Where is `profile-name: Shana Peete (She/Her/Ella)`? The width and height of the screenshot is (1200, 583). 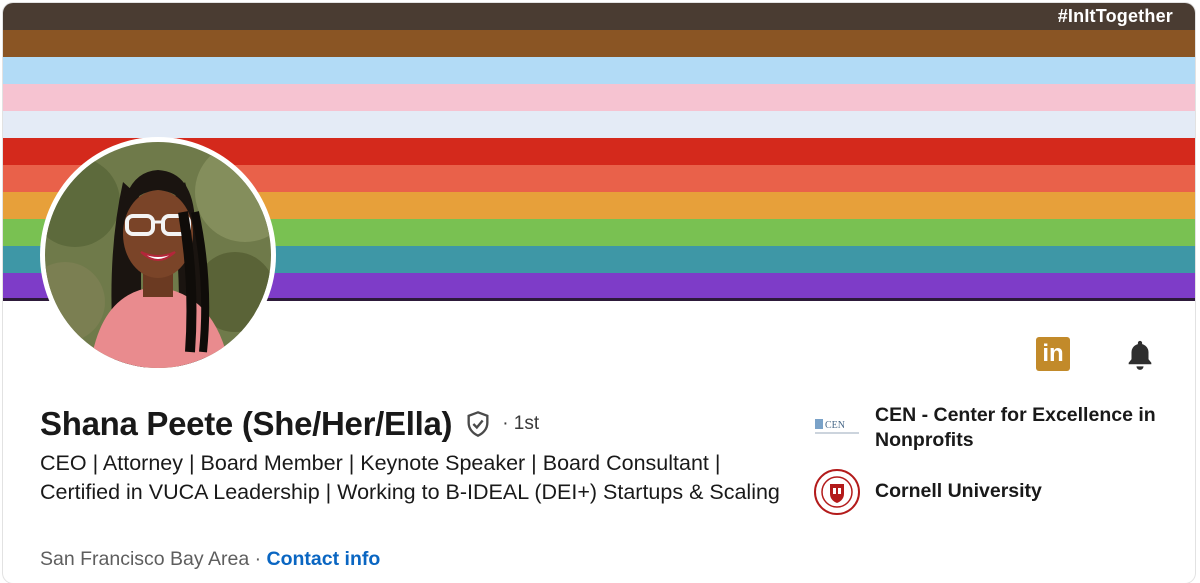 profile-name: Shana Peete (She/Her/Ella) is located at coordinates (246, 423).